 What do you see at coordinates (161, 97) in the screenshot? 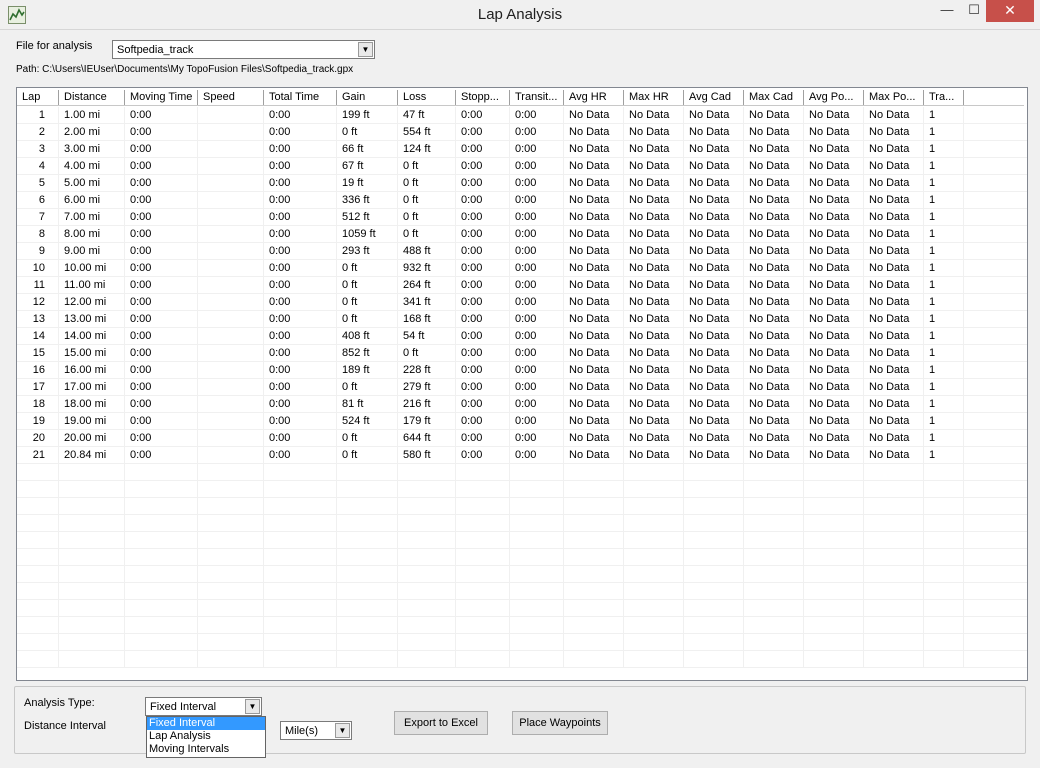
I see `column-header: Moving Time` at bounding box center [161, 97].